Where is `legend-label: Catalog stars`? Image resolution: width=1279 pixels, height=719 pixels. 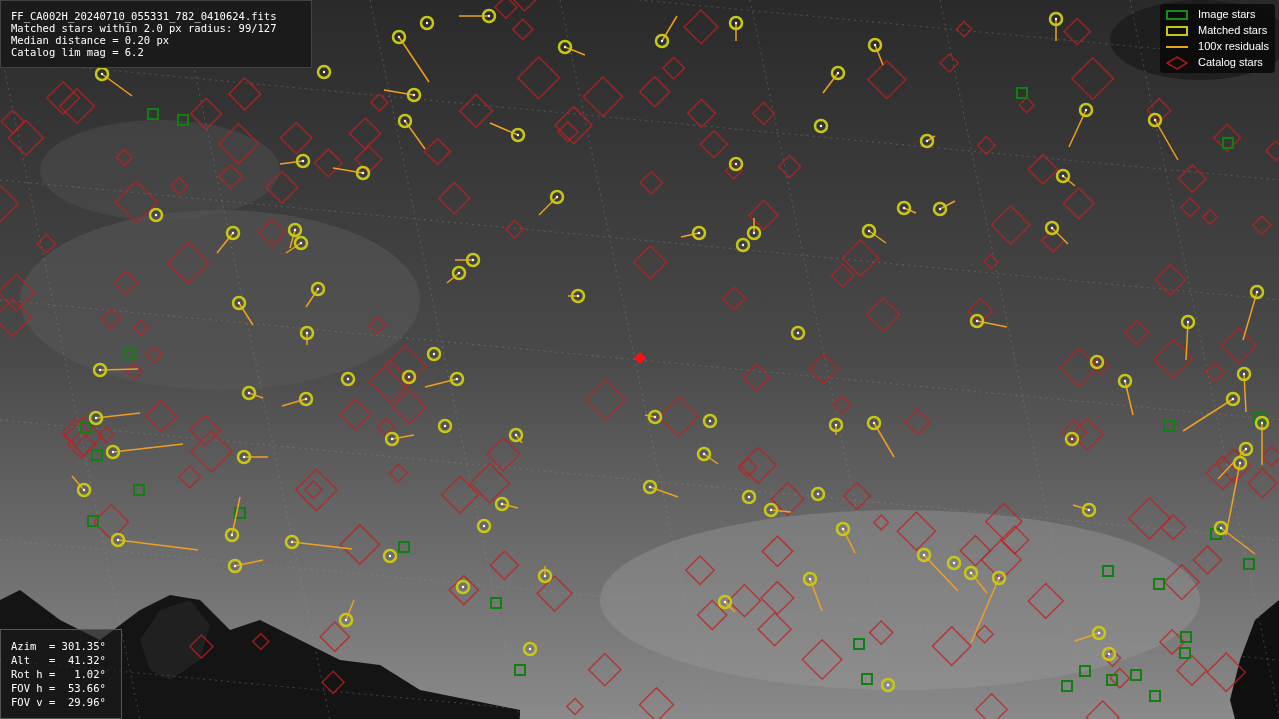
legend-label: Catalog stars is located at coordinates (1230, 63).